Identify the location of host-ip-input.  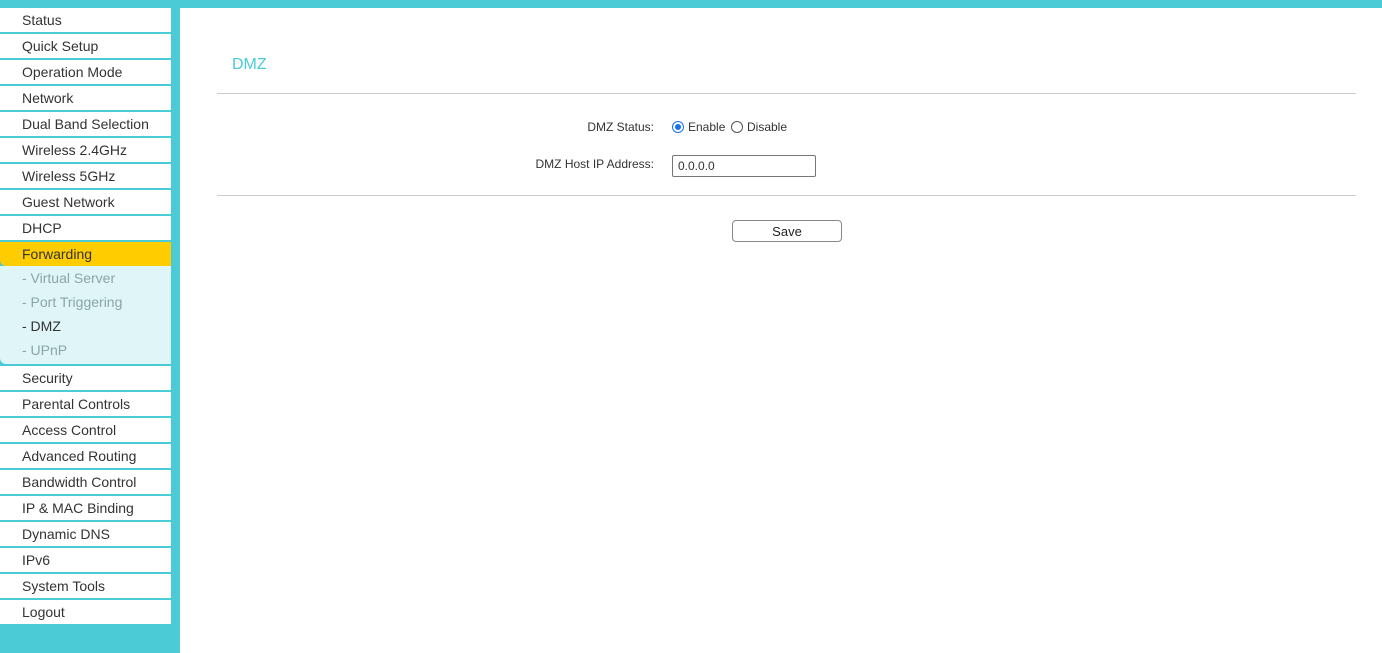
(744, 166).